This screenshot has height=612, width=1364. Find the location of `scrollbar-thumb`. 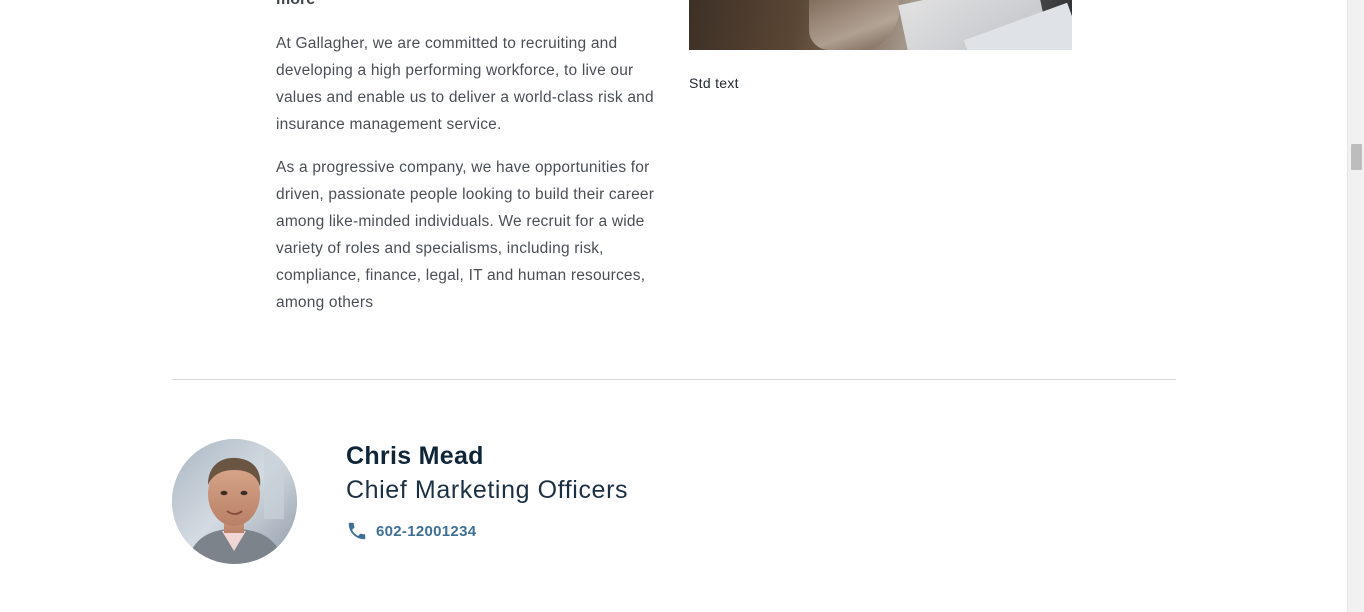

scrollbar-thumb is located at coordinates (1356, 157).